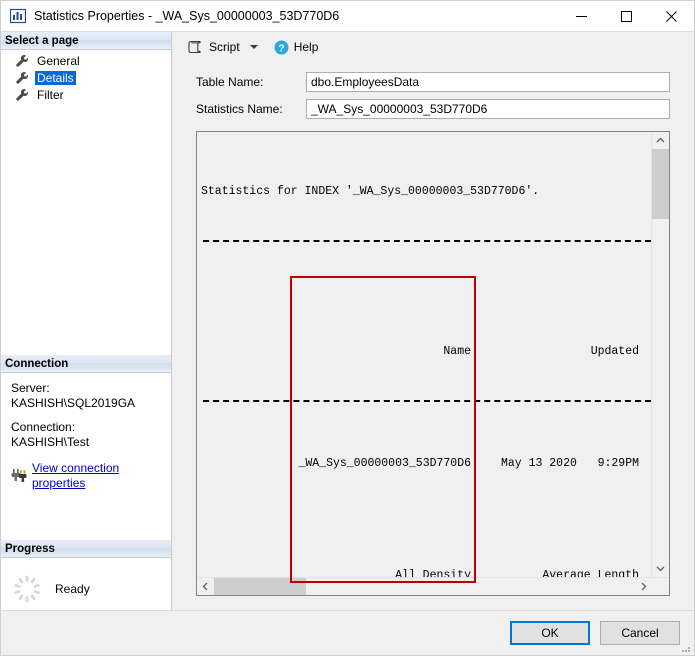 This screenshot has width=695, height=656. What do you see at coordinates (384, 463) in the screenshot?
I see `statistics-name-value: _WA_Sys_00000003_53D770D6` at bounding box center [384, 463].